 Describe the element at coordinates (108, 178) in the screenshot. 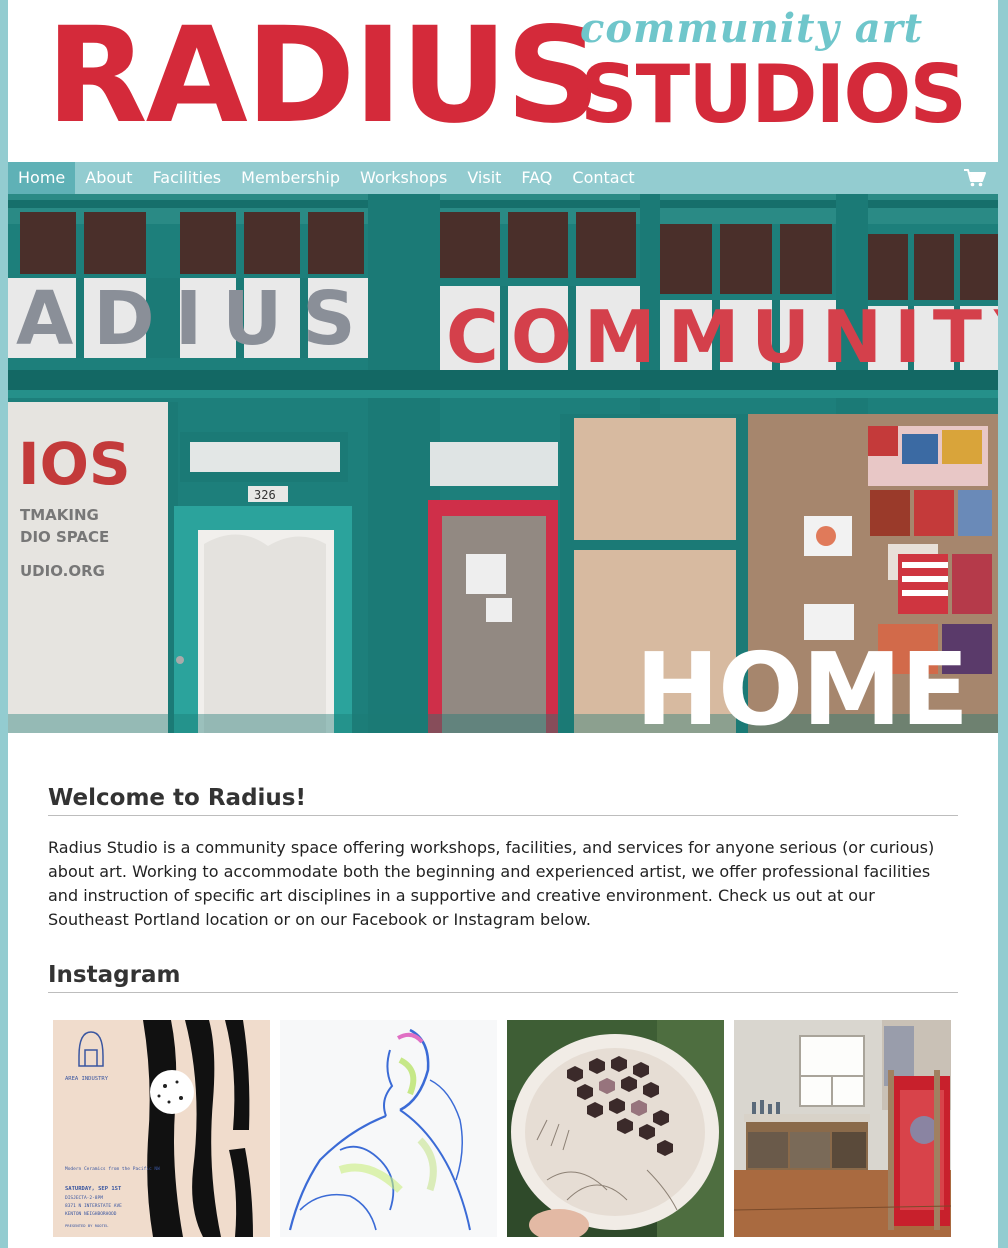

I see `nav-item-about: About` at that location.